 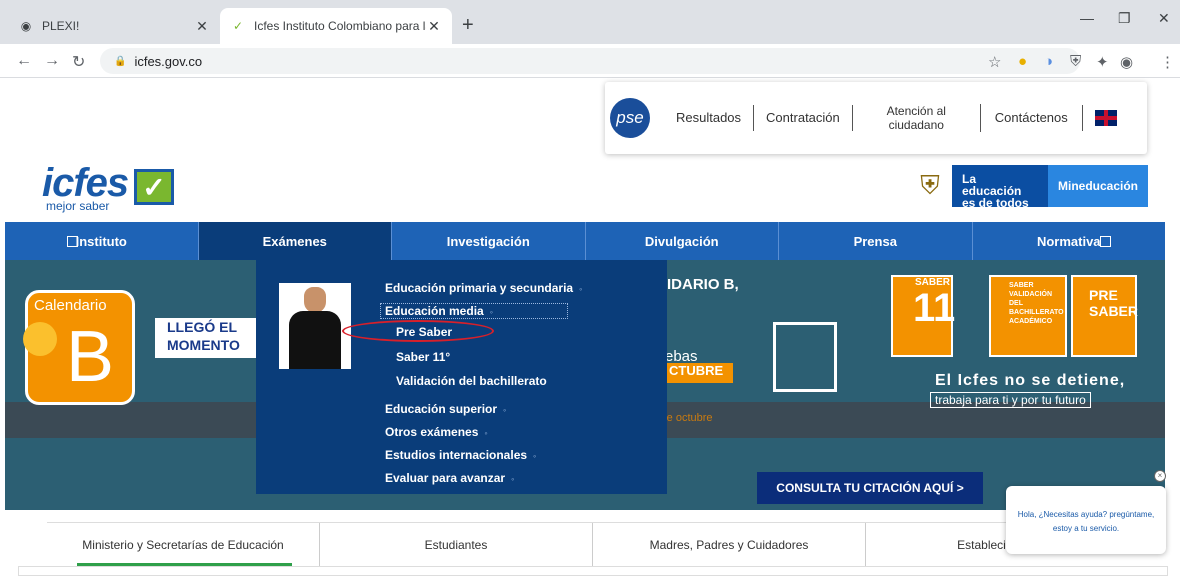 I want to click on no-se-detiene-text: El Icfes no se detiene,, so click(x=1030, y=380).